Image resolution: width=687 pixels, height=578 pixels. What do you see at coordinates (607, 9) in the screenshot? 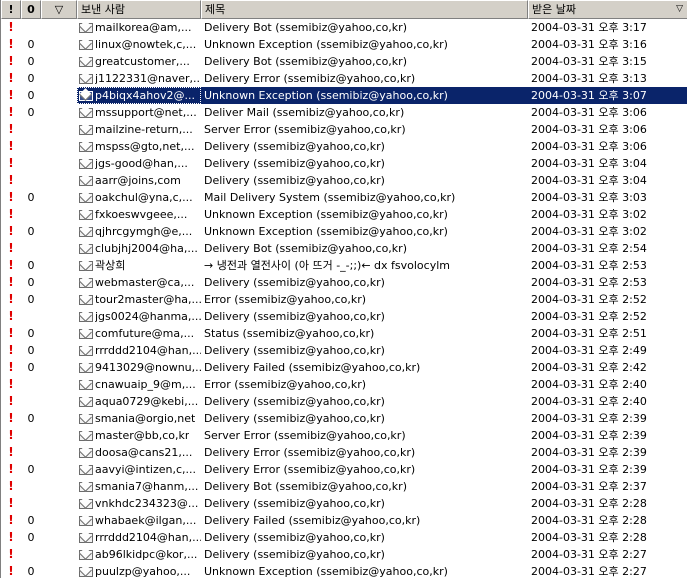
I see `column-header-received: 받은 날짜 ▽` at bounding box center [607, 9].